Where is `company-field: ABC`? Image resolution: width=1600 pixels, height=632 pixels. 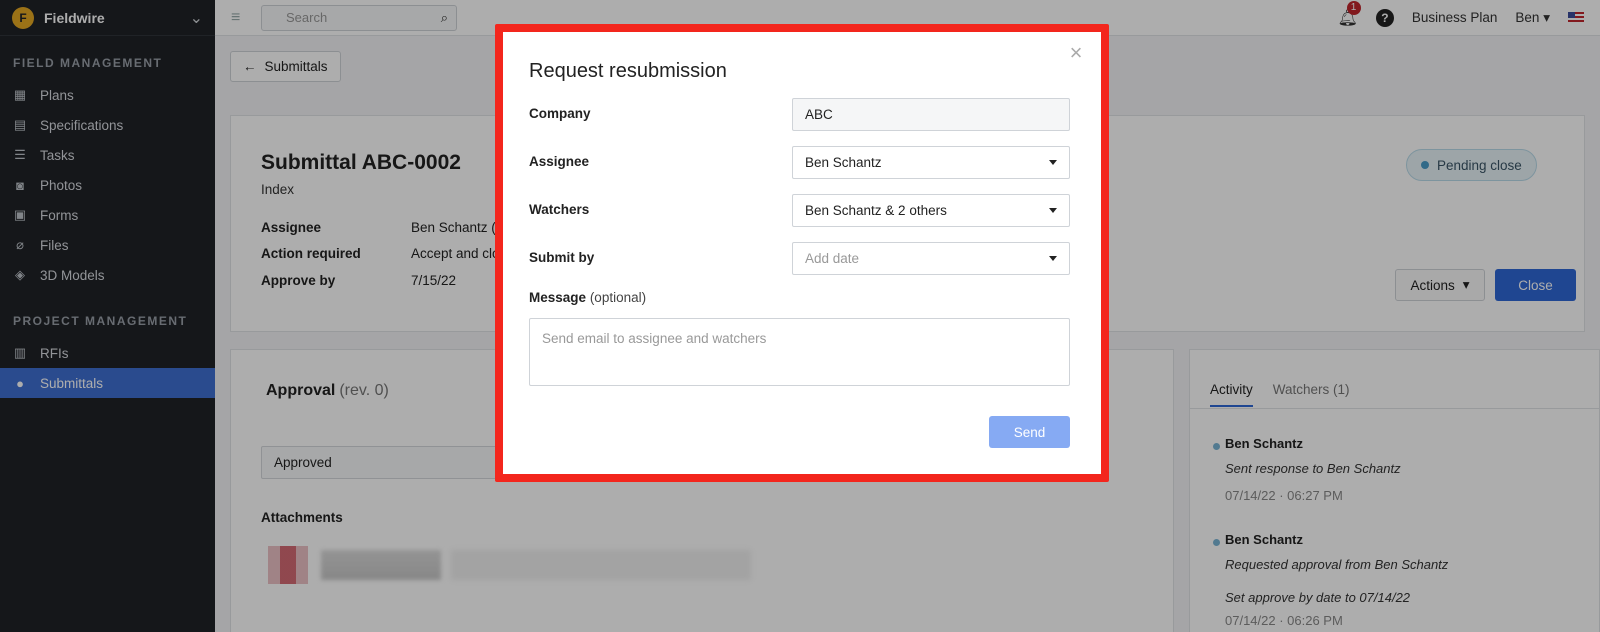 company-field: ABC is located at coordinates (931, 114).